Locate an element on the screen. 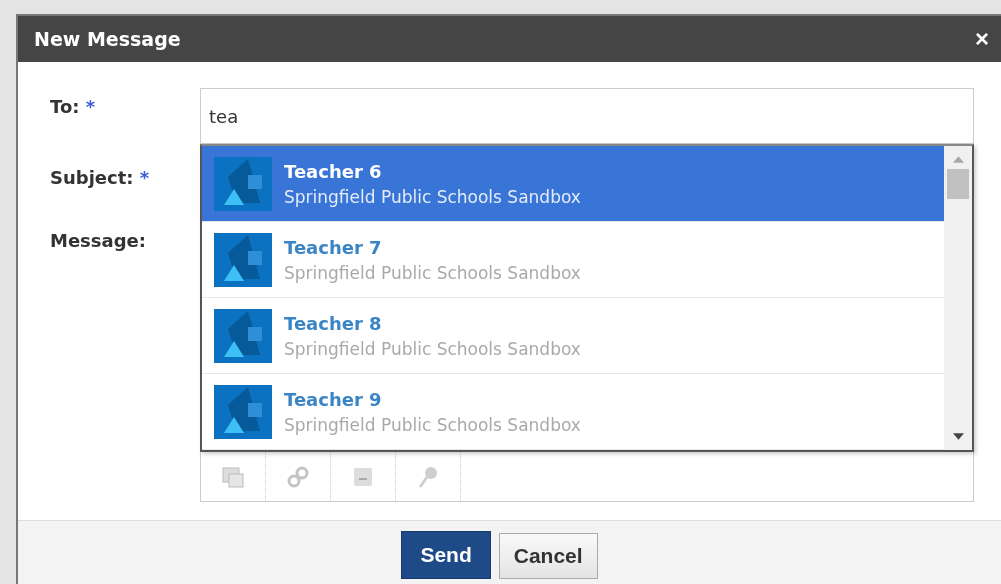 The image size is (1001, 584). contact-name: Teacher 9 is located at coordinates (333, 399).